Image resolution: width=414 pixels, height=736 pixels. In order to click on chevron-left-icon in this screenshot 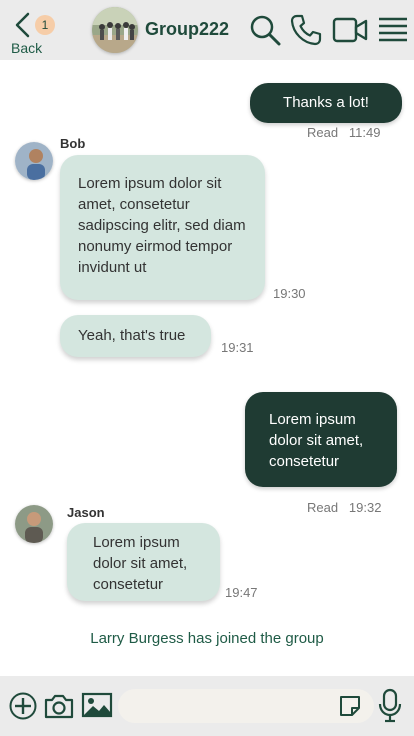, I will do `click(22, 25)`.